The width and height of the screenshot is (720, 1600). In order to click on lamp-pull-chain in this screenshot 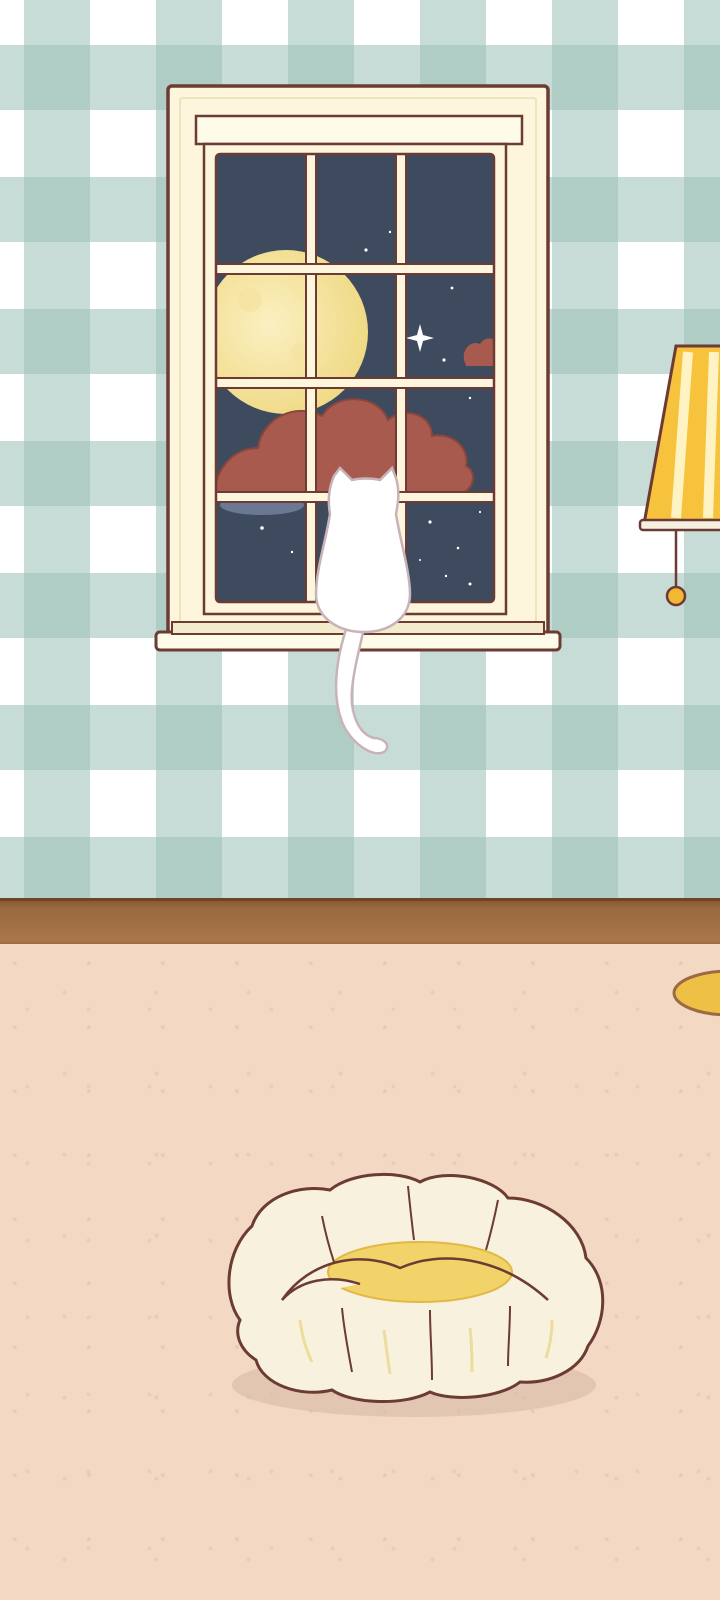, I will do `click(676, 596)`.